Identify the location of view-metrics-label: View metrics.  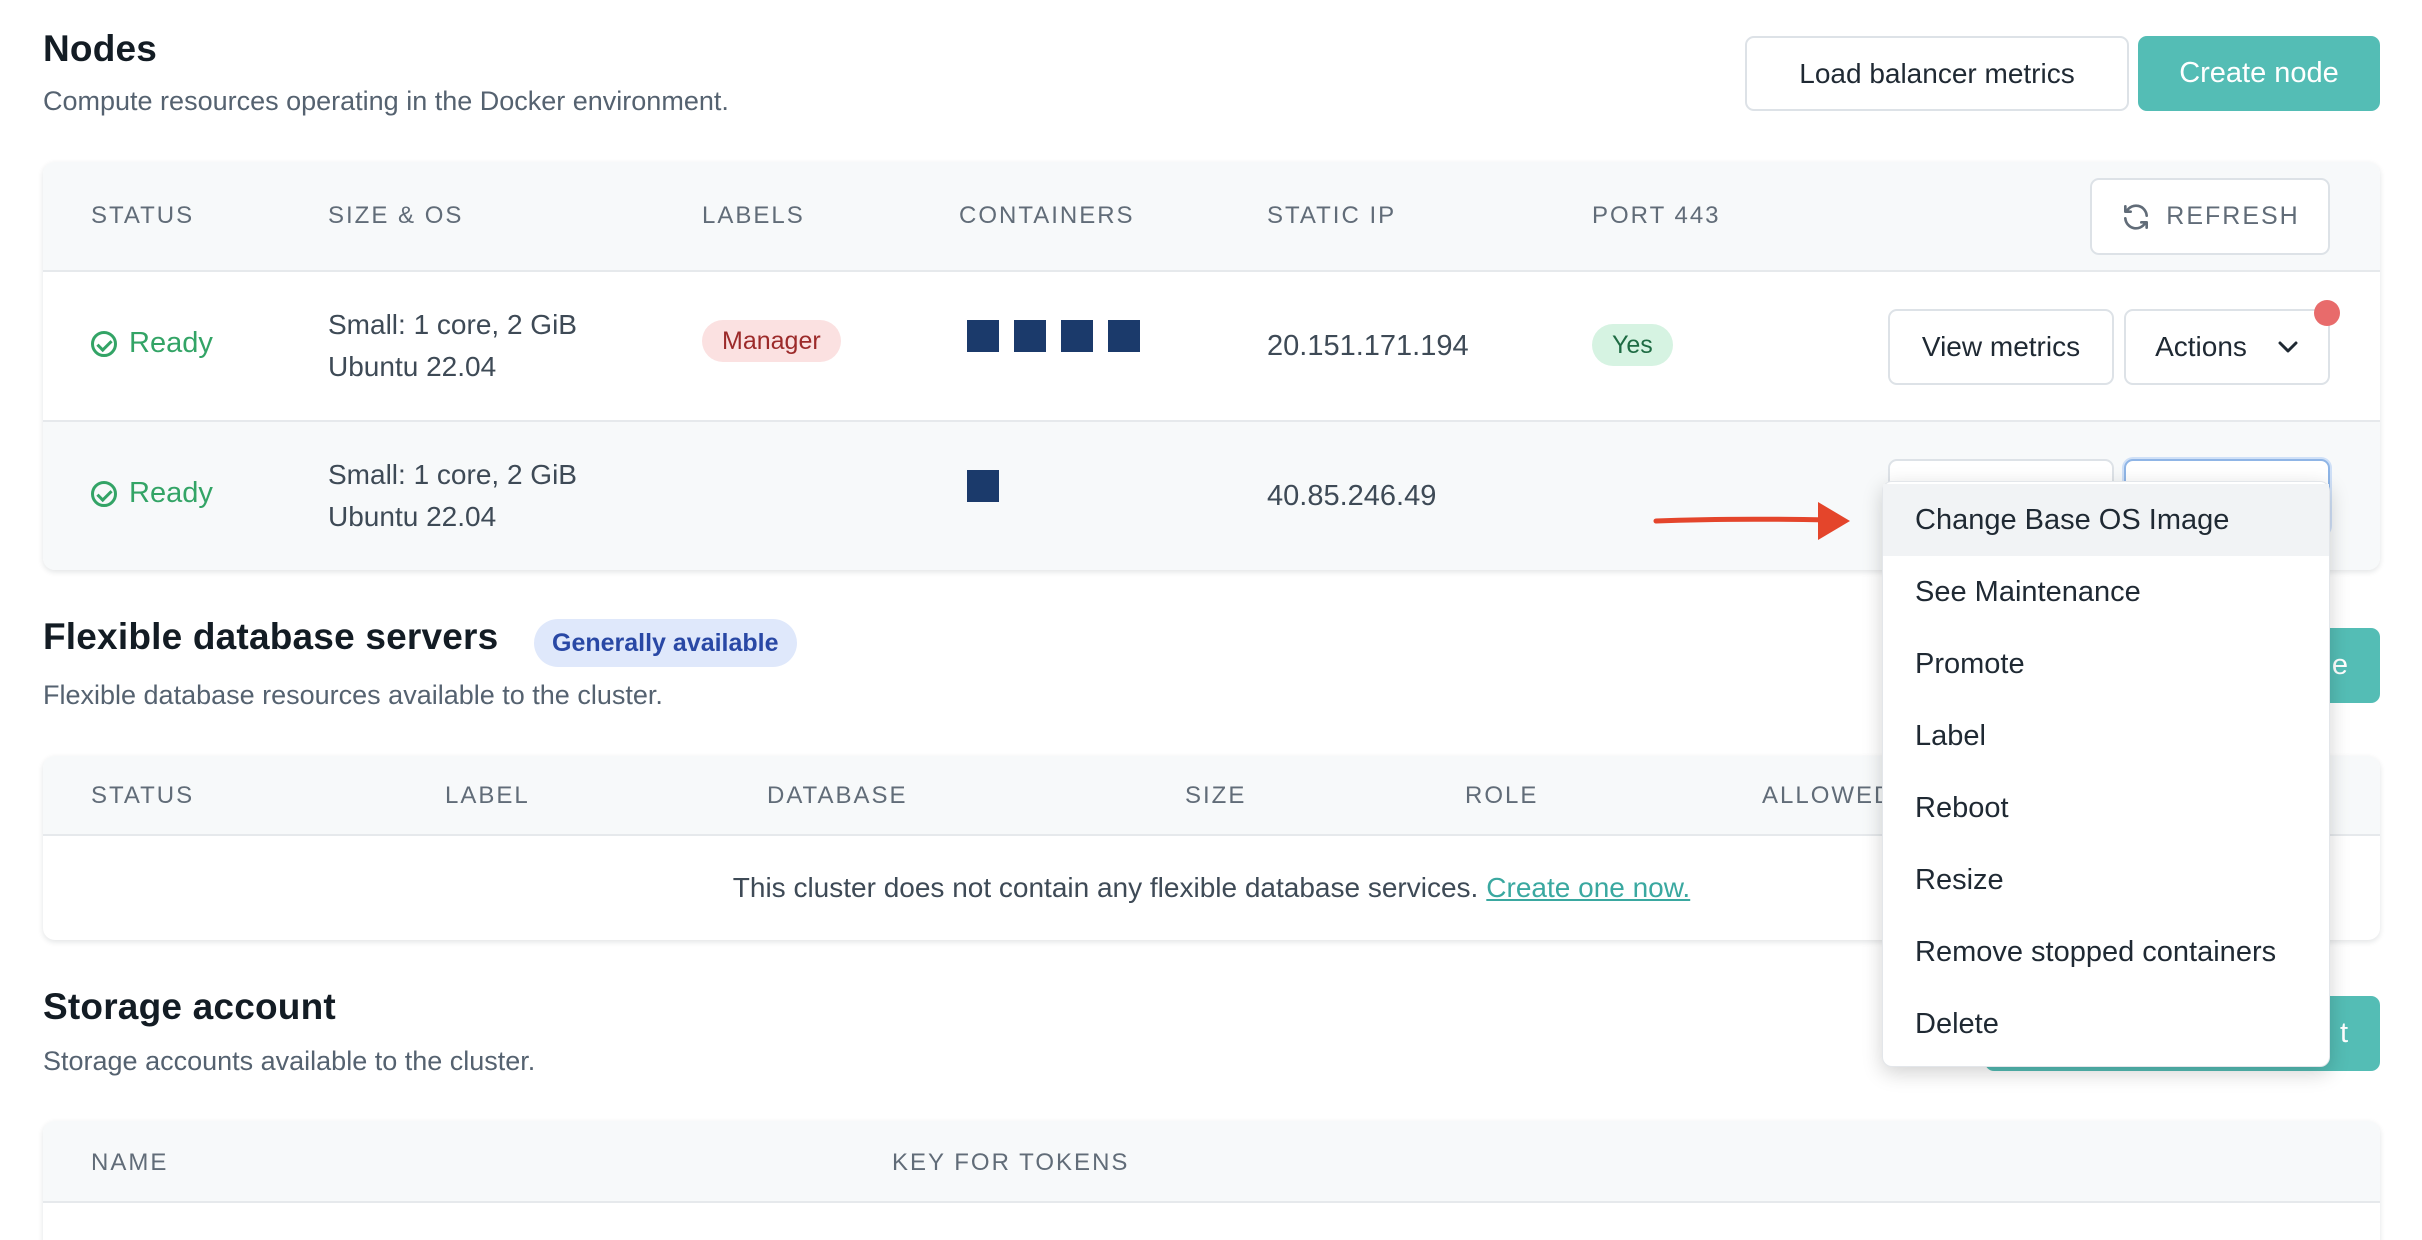
(2001, 346).